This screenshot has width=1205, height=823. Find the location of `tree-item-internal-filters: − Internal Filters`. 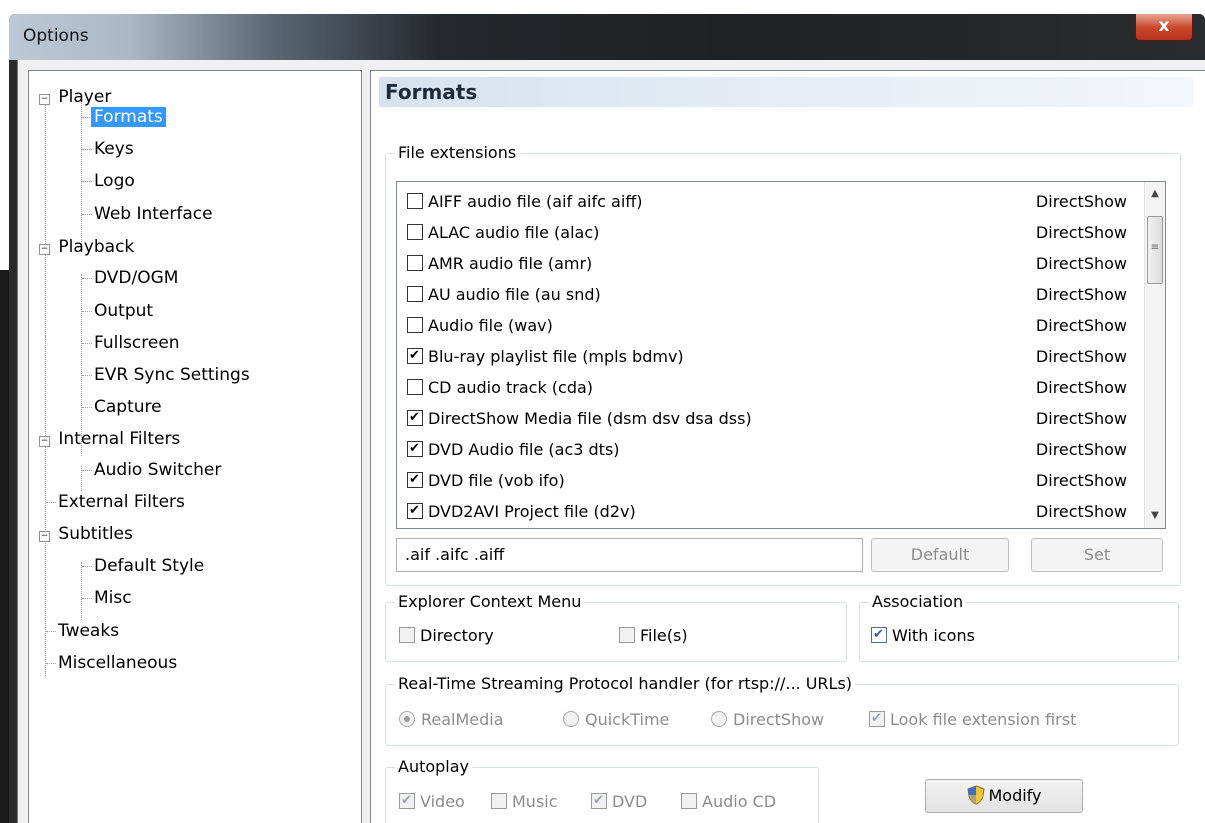

tree-item-internal-filters: − Internal Filters is located at coordinates (111, 439).